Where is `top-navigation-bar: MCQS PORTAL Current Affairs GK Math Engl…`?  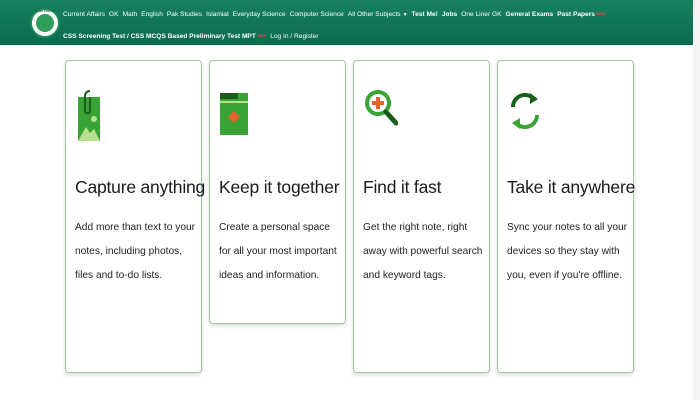 top-navigation-bar: MCQS PORTAL Current Affairs GK Math Engl… is located at coordinates (350, 22).